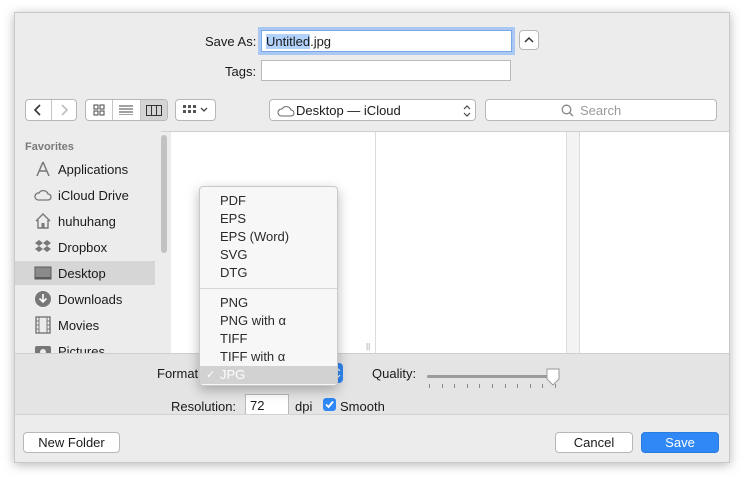 The width and height of the screenshot is (742, 479). What do you see at coordinates (553, 377) in the screenshot?
I see `quality-slider-knob` at bounding box center [553, 377].